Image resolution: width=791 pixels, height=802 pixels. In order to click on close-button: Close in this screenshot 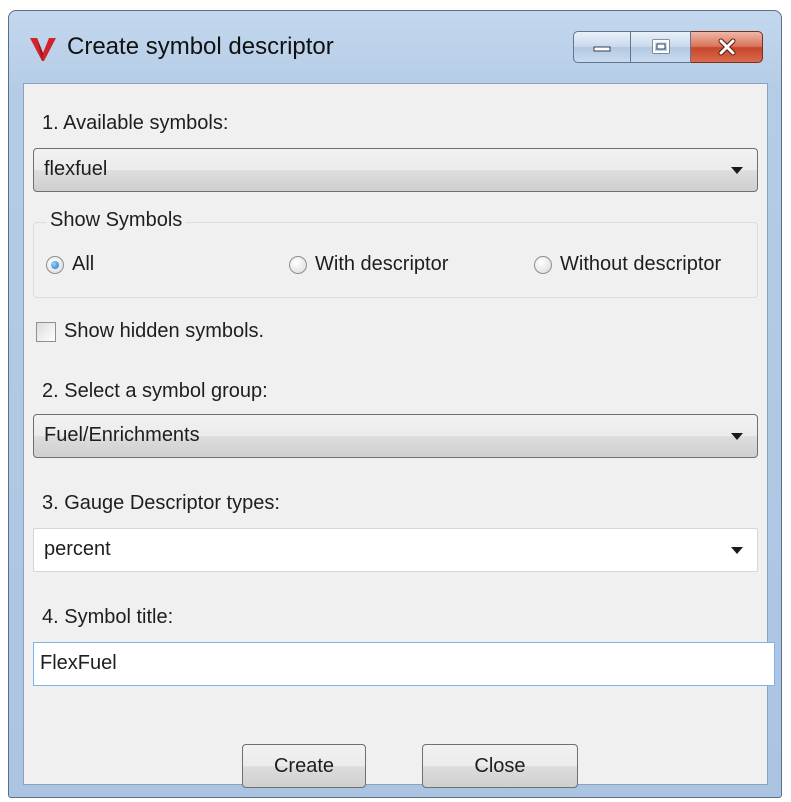, I will do `click(500, 766)`.